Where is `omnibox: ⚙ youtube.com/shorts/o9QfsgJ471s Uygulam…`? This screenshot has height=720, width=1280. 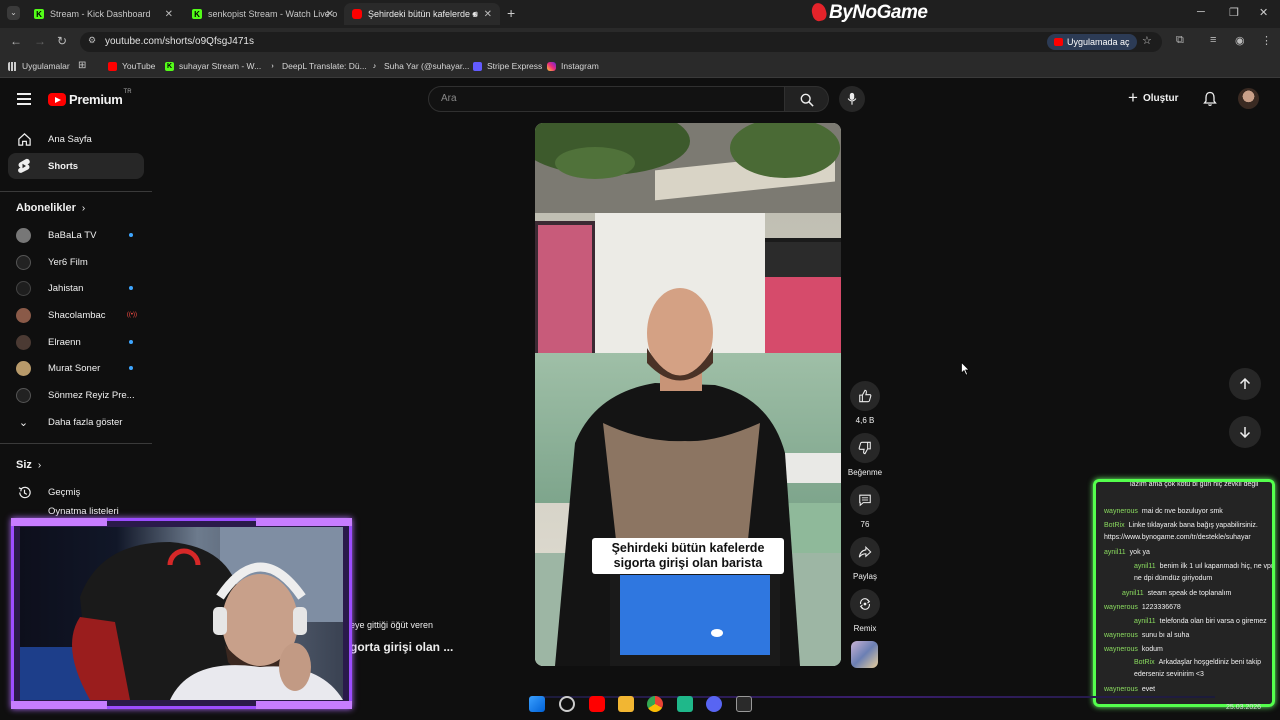 omnibox: ⚙ youtube.com/shorts/o9QfsgJ471s Uygulam… is located at coordinates (621, 42).